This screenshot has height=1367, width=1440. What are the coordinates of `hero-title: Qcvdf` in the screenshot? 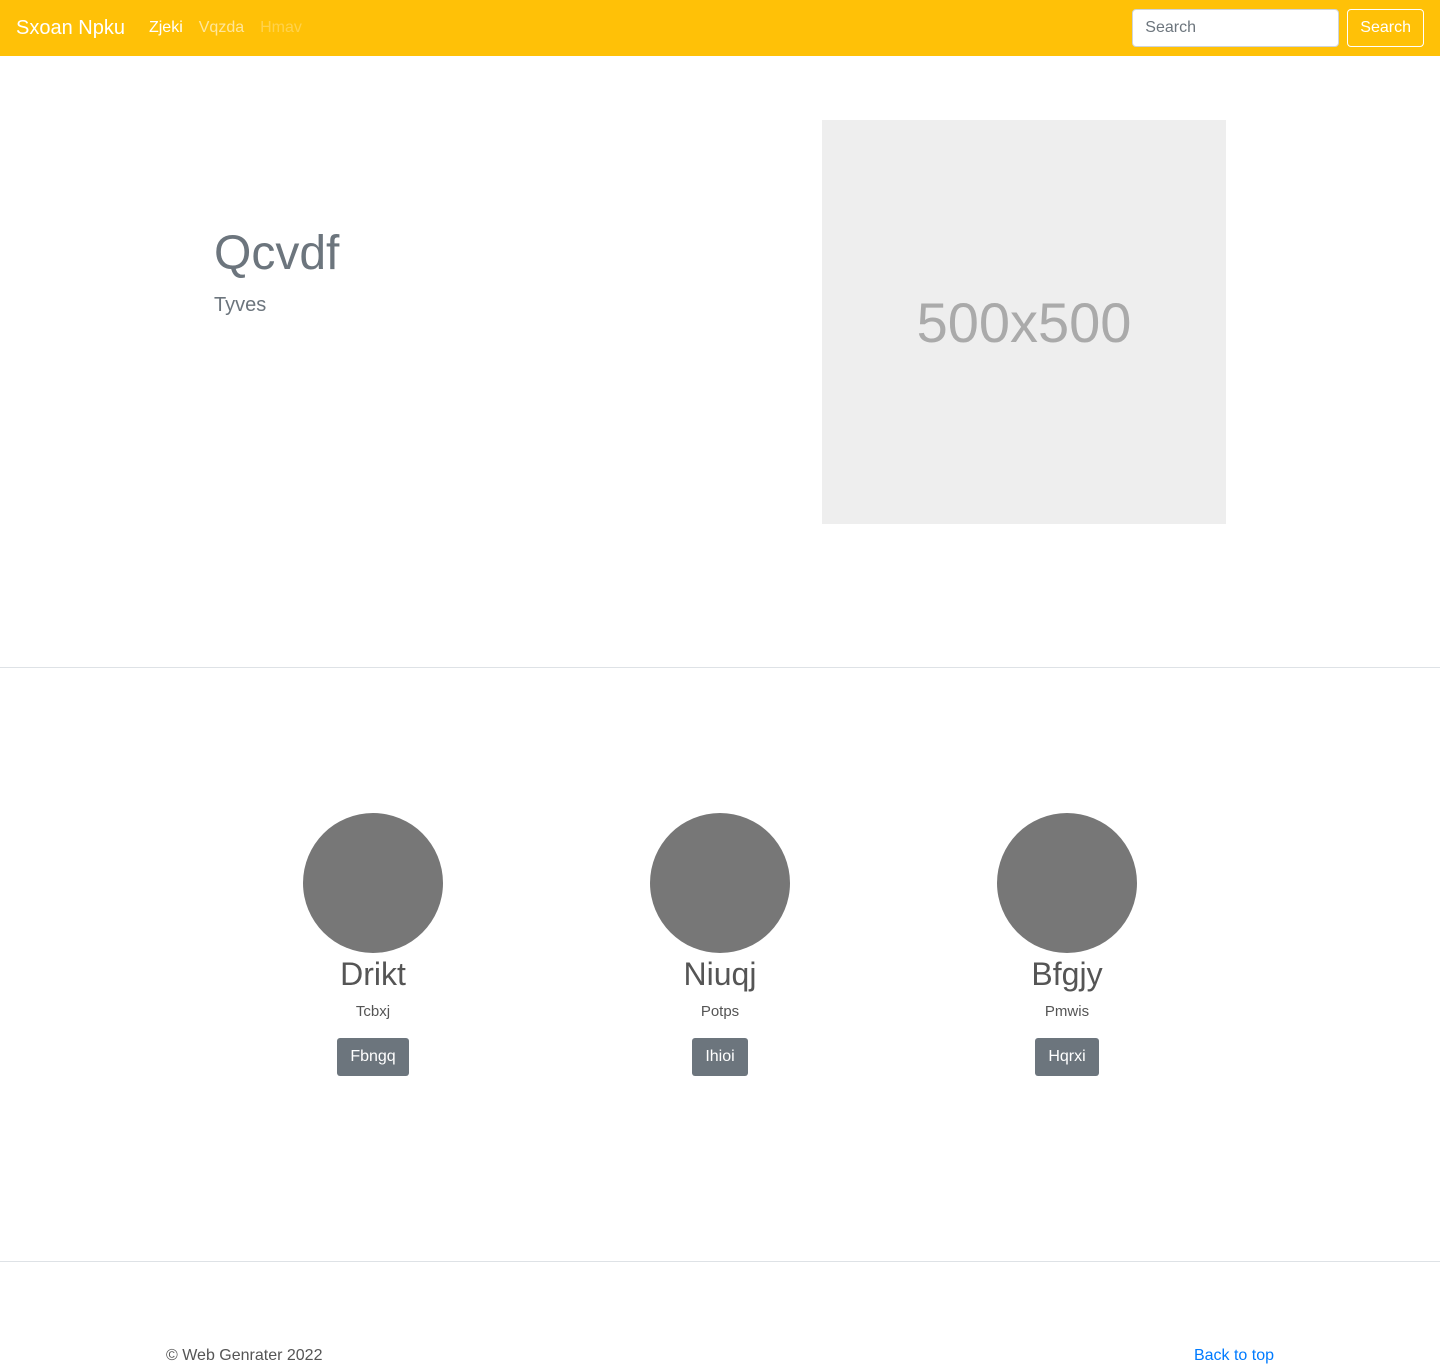 It's located at (277, 253).